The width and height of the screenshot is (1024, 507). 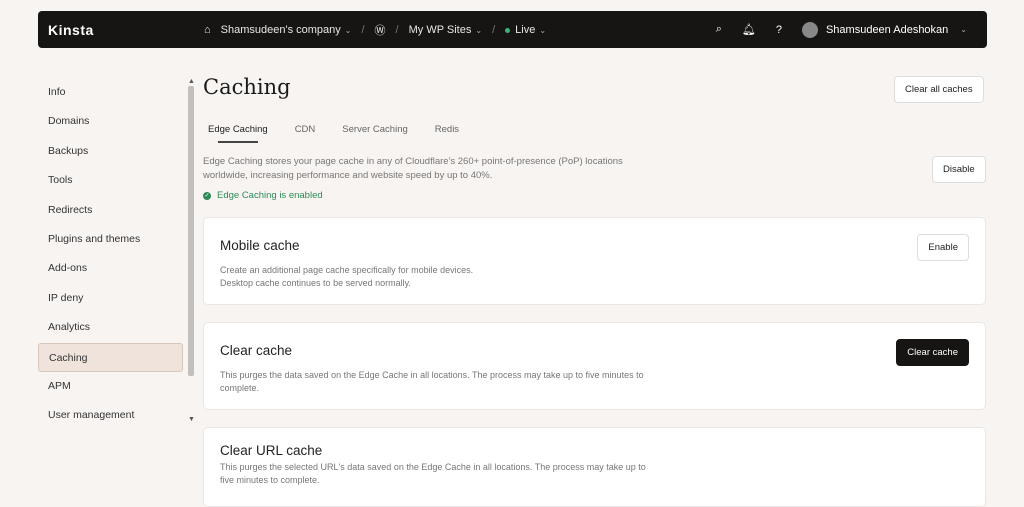 What do you see at coordinates (380, 30) in the screenshot?
I see `wordpress-icon: Ⓦ` at bounding box center [380, 30].